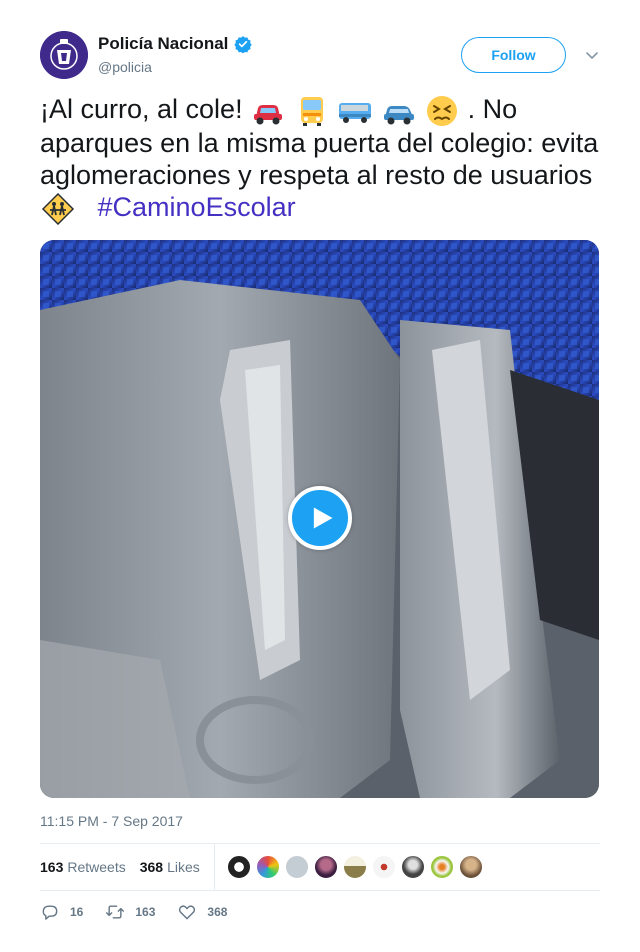  Describe the element at coordinates (592, 55) in the screenshot. I see `chevron-down-icon` at that location.